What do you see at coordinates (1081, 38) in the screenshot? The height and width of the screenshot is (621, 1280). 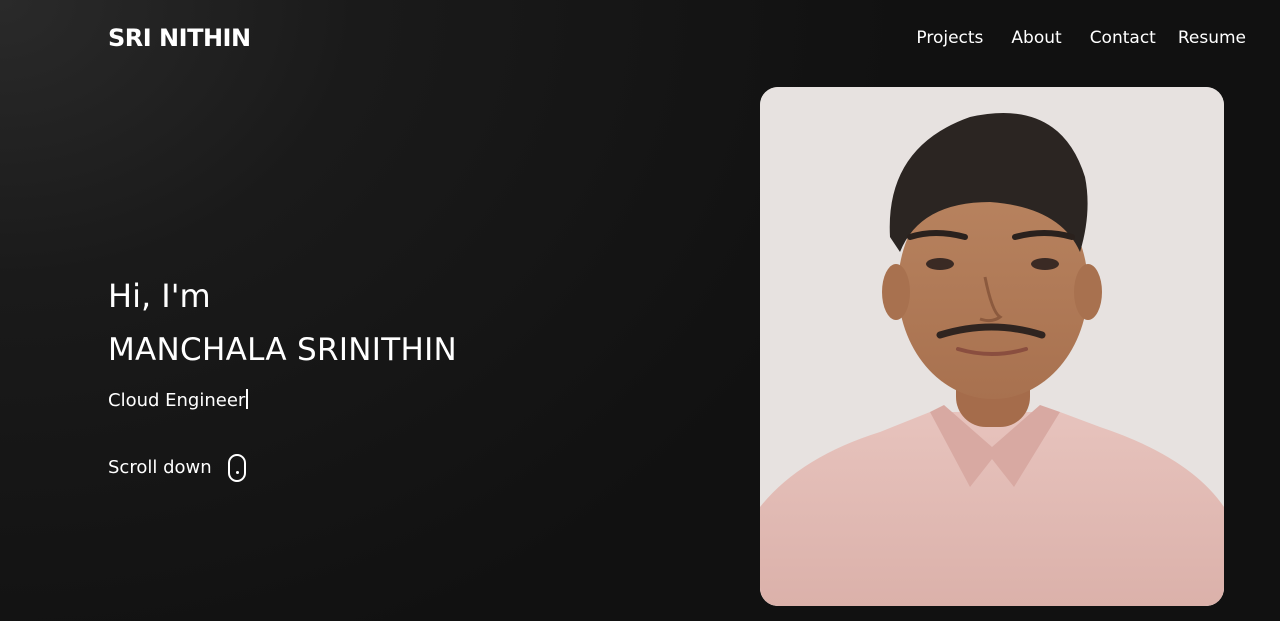 I see `nav-links: Projects About Contact Resume` at bounding box center [1081, 38].